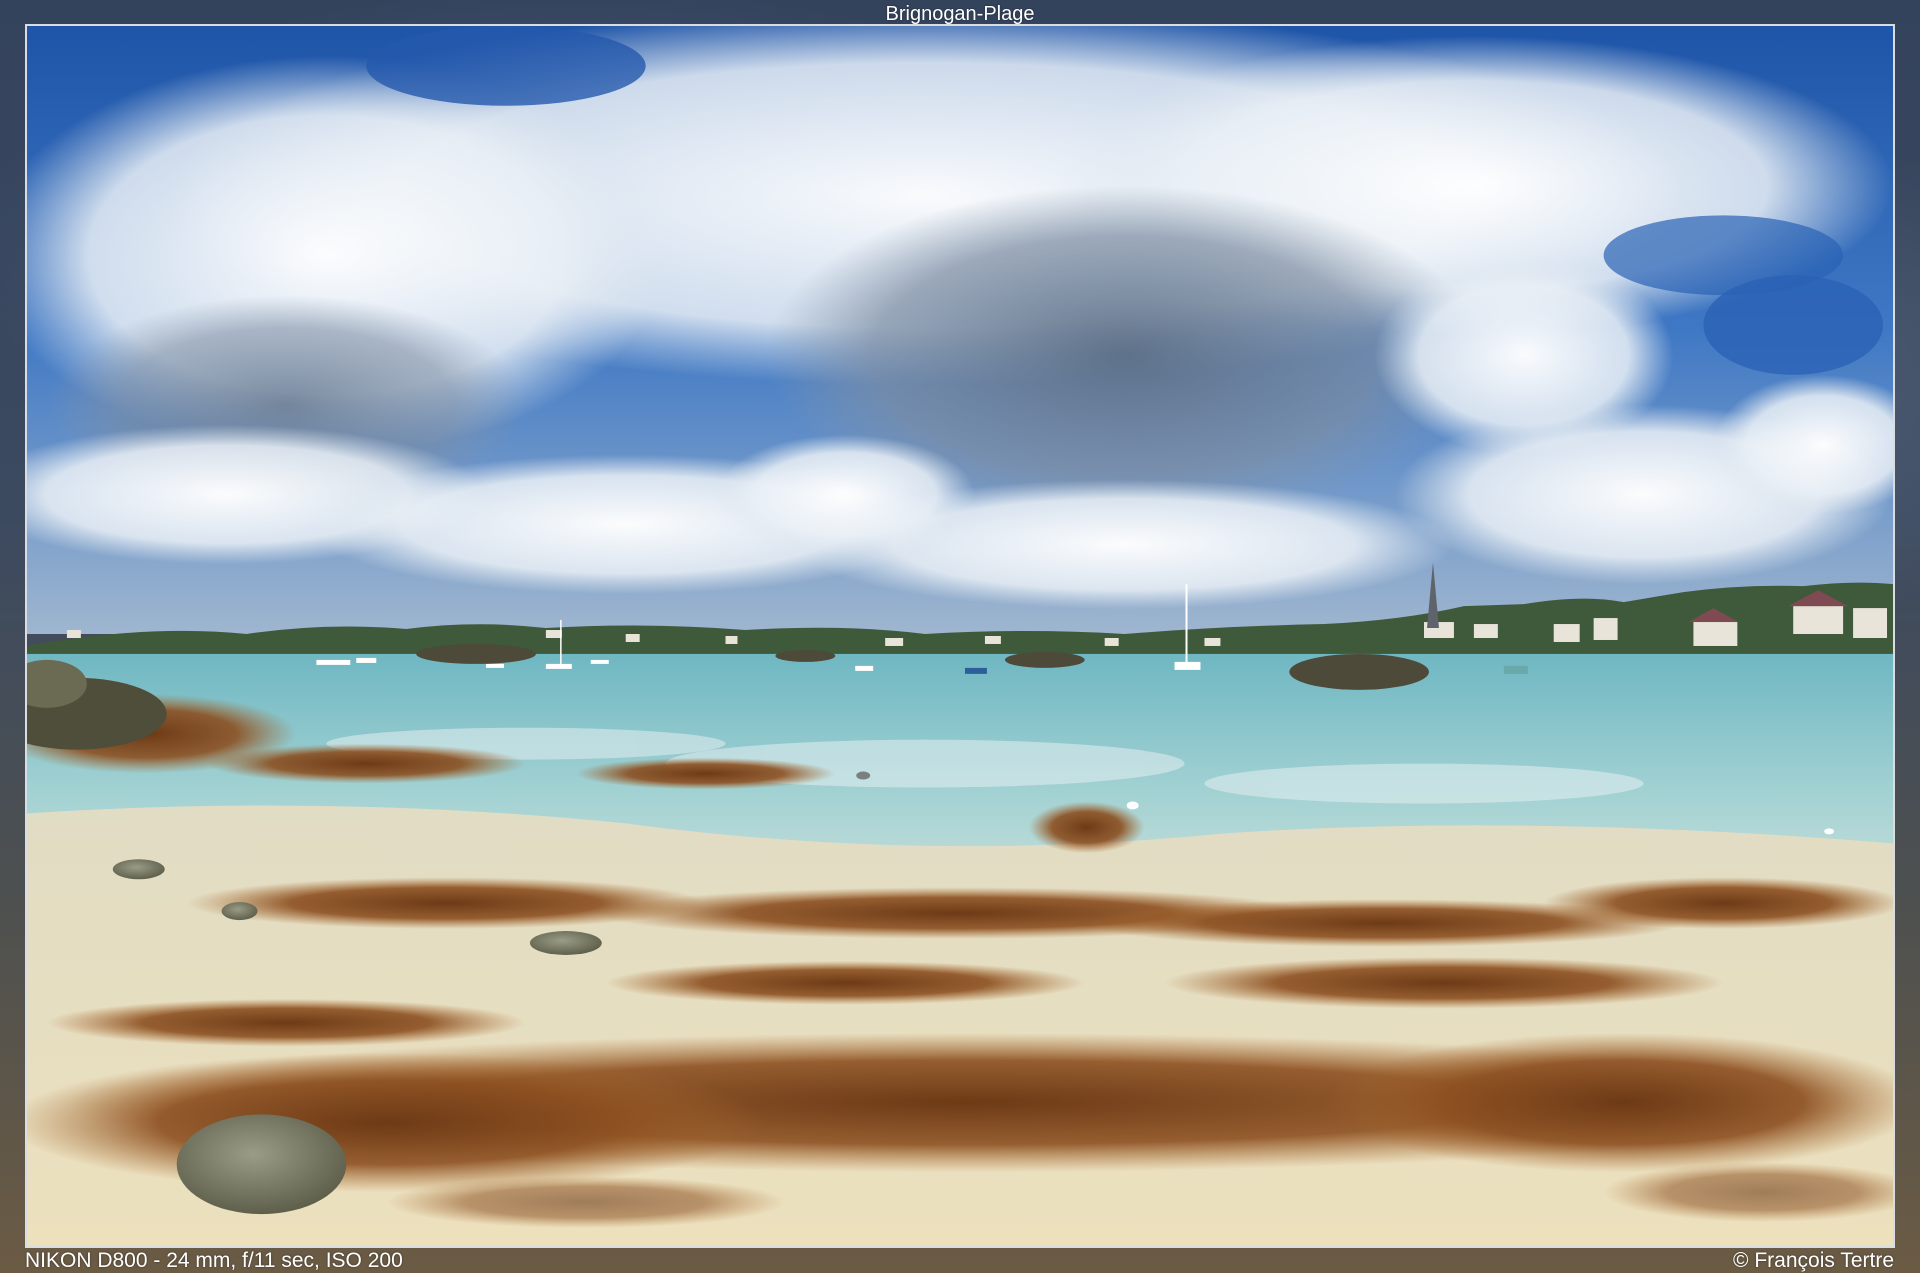 This screenshot has width=1920, height=1273. What do you see at coordinates (214, 1260) in the screenshot?
I see `exif-info: NIKON D800 - 24 mm, f/11 sec, ISO 200` at bounding box center [214, 1260].